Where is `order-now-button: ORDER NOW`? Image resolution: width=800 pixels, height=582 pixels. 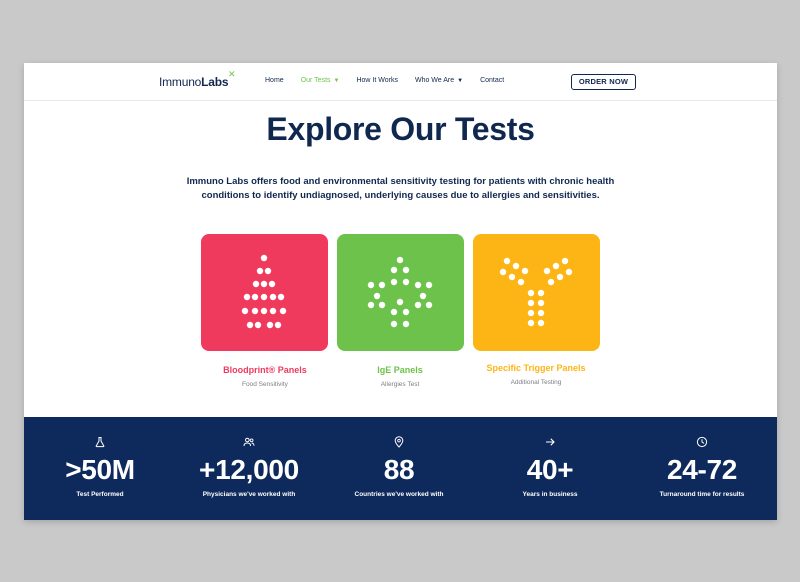 order-now-button: ORDER NOW is located at coordinates (603, 82).